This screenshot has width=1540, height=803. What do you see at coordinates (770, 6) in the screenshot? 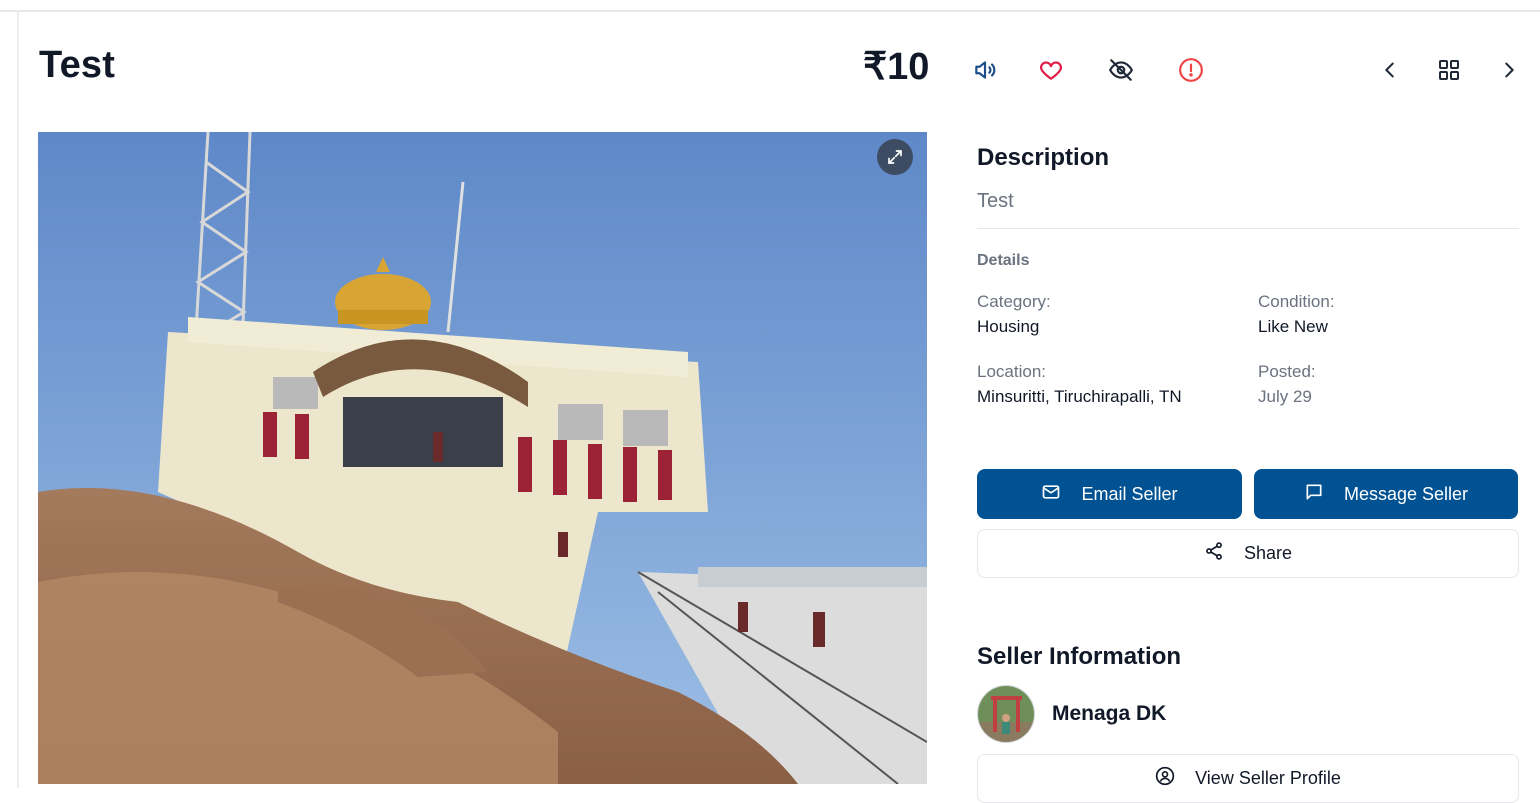
I see `top-bar` at bounding box center [770, 6].